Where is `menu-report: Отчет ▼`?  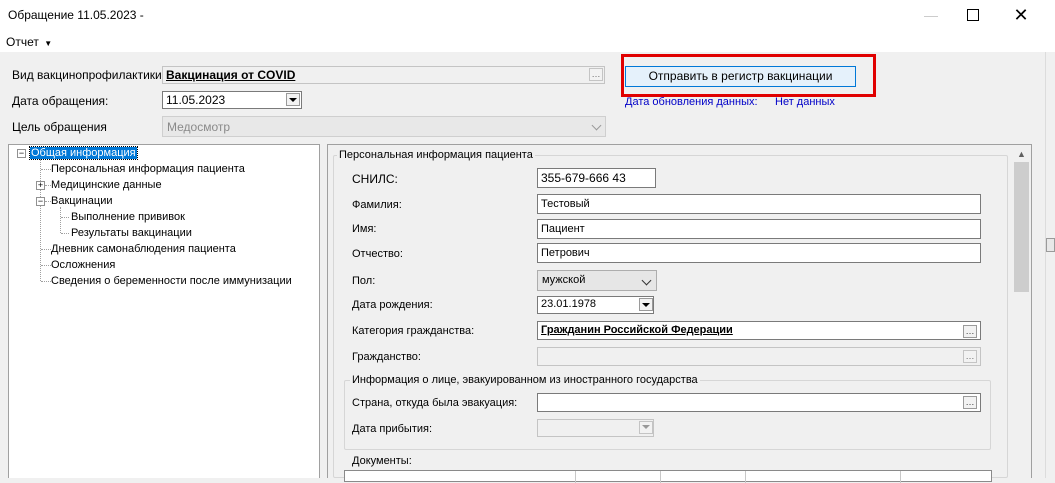
menu-report: Отчет ▼ is located at coordinates (29, 42).